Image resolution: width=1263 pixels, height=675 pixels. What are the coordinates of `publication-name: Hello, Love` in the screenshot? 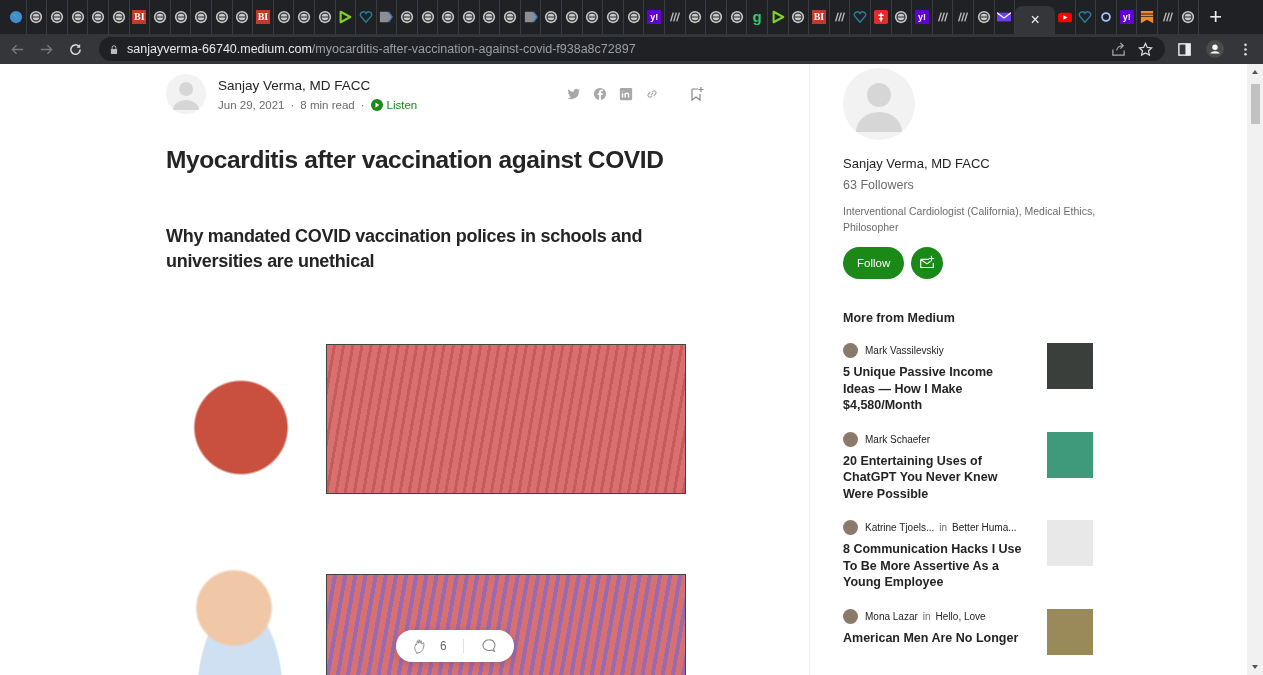 It's located at (960, 616).